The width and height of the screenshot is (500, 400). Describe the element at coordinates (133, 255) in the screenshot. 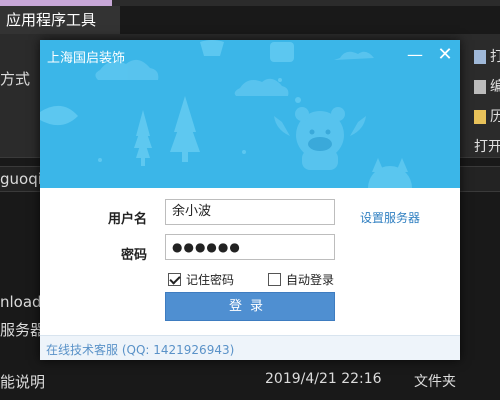

I see `password-label: 密码` at that location.